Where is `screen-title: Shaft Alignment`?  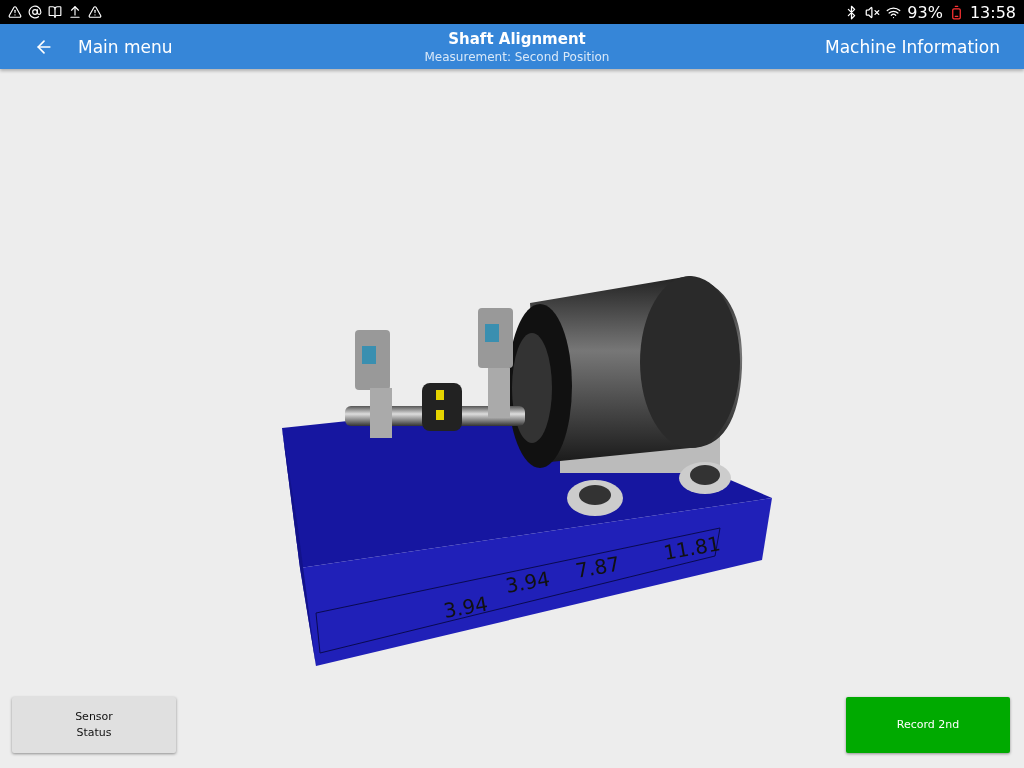 screen-title: Shaft Alignment is located at coordinates (517, 38).